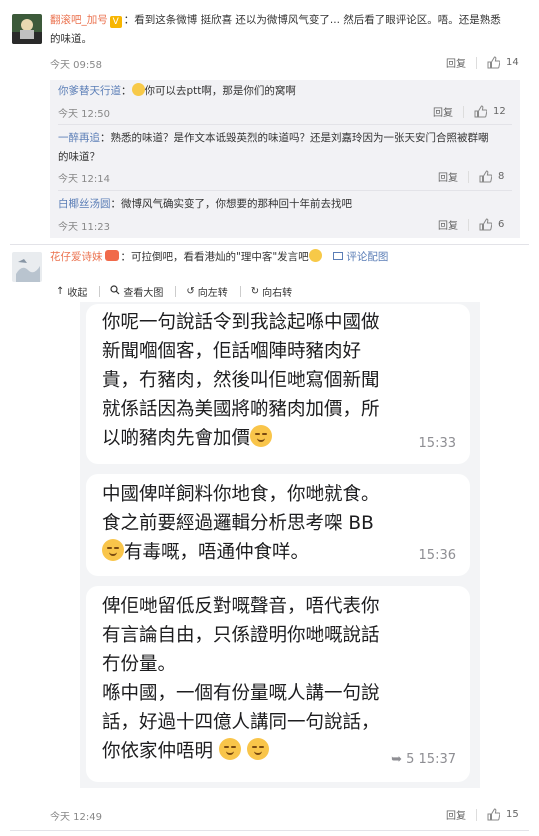 This screenshot has height=836, width=539. I want to click on comment1-actions: 回复 14, so click(482, 62).